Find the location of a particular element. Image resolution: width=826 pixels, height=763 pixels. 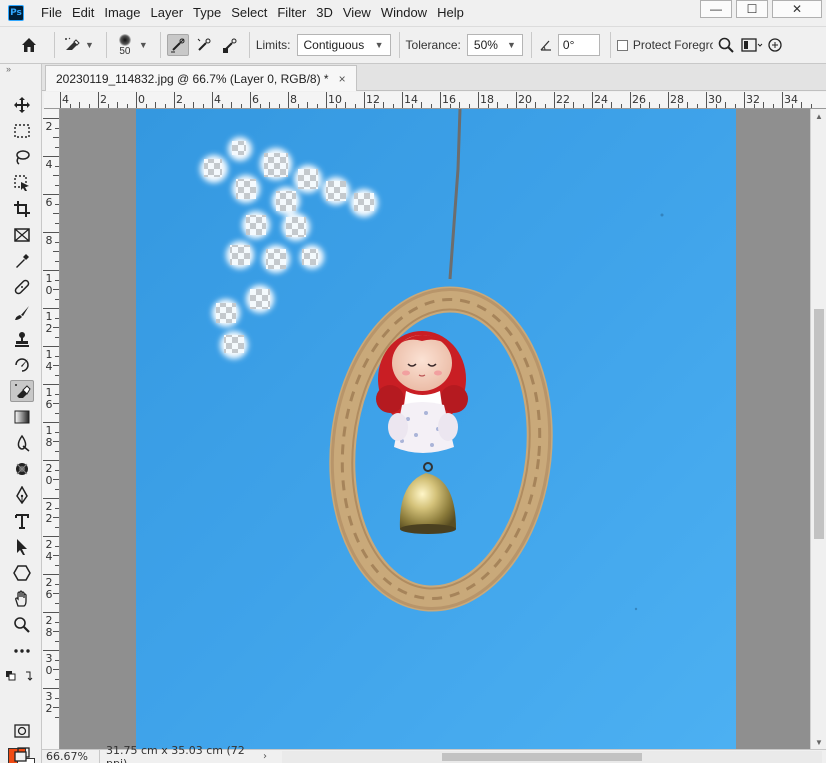

dodge-icon is located at coordinates (22, 469).